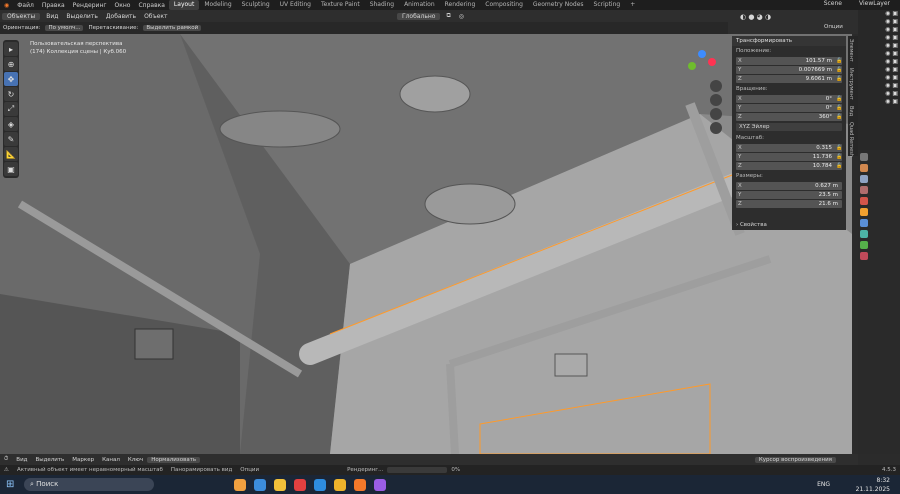 This screenshot has height=494, width=900. I want to click on tab-animation: Animation, so click(419, 5).